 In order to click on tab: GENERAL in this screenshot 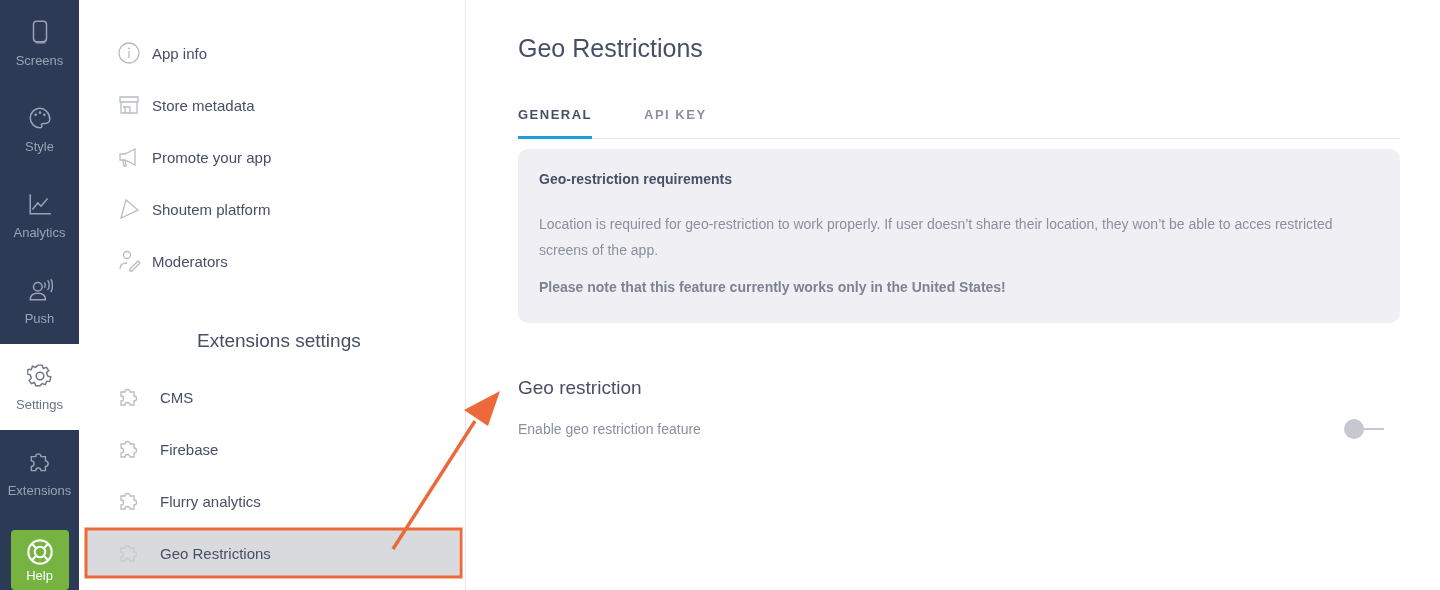, I will do `click(555, 123)`.